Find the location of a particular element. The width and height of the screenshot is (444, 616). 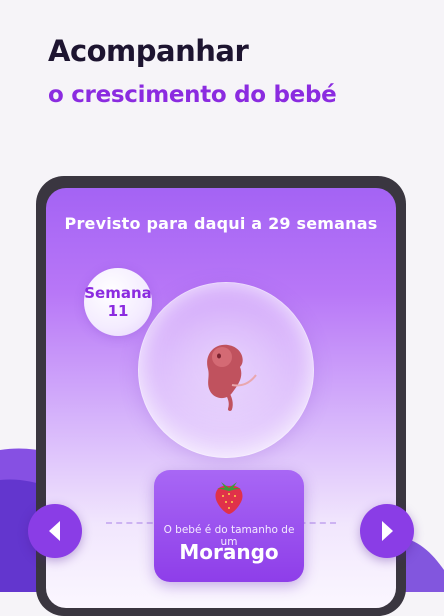

womb-bubble is located at coordinates (226, 370).